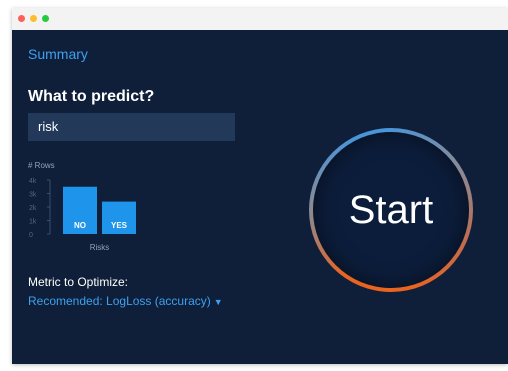  What do you see at coordinates (131, 127) in the screenshot?
I see `target-field: risk` at bounding box center [131, 127].